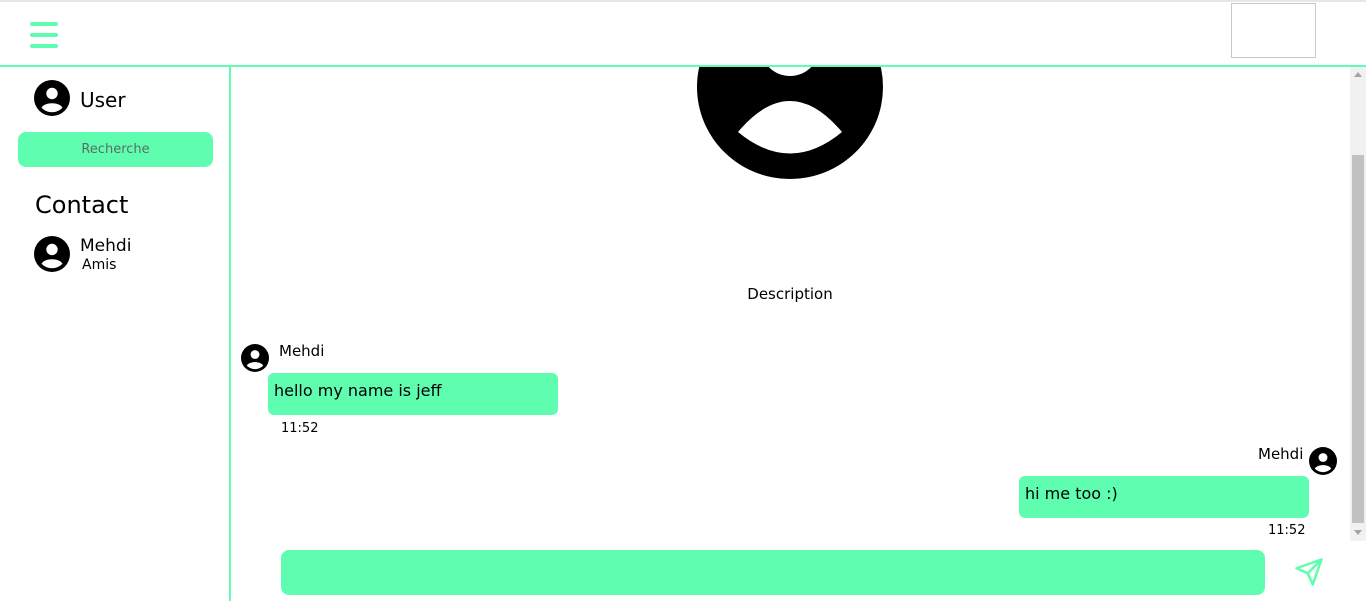 This screenshot has height=601, width=1366. I want to click on send-icon, so click(1309, 572).